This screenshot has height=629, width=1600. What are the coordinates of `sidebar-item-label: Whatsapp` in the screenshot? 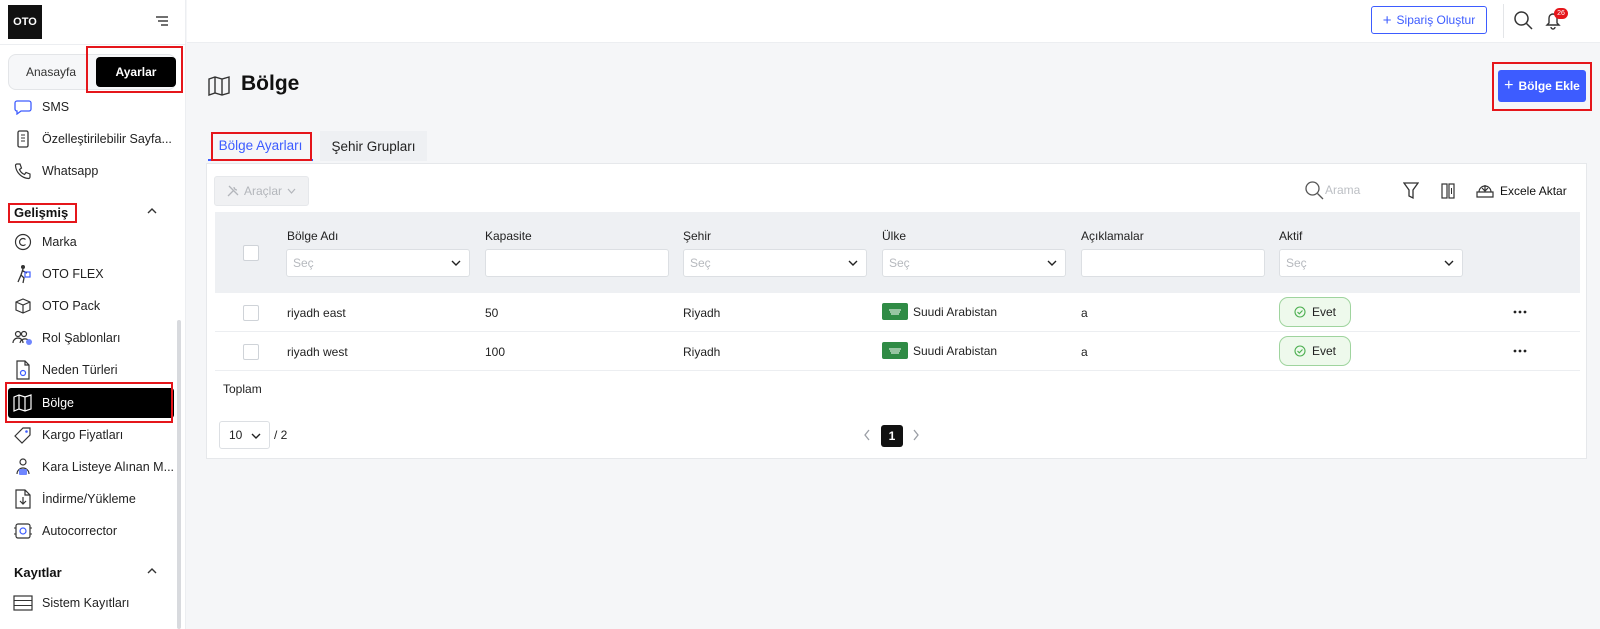 It's located at (70, 171).